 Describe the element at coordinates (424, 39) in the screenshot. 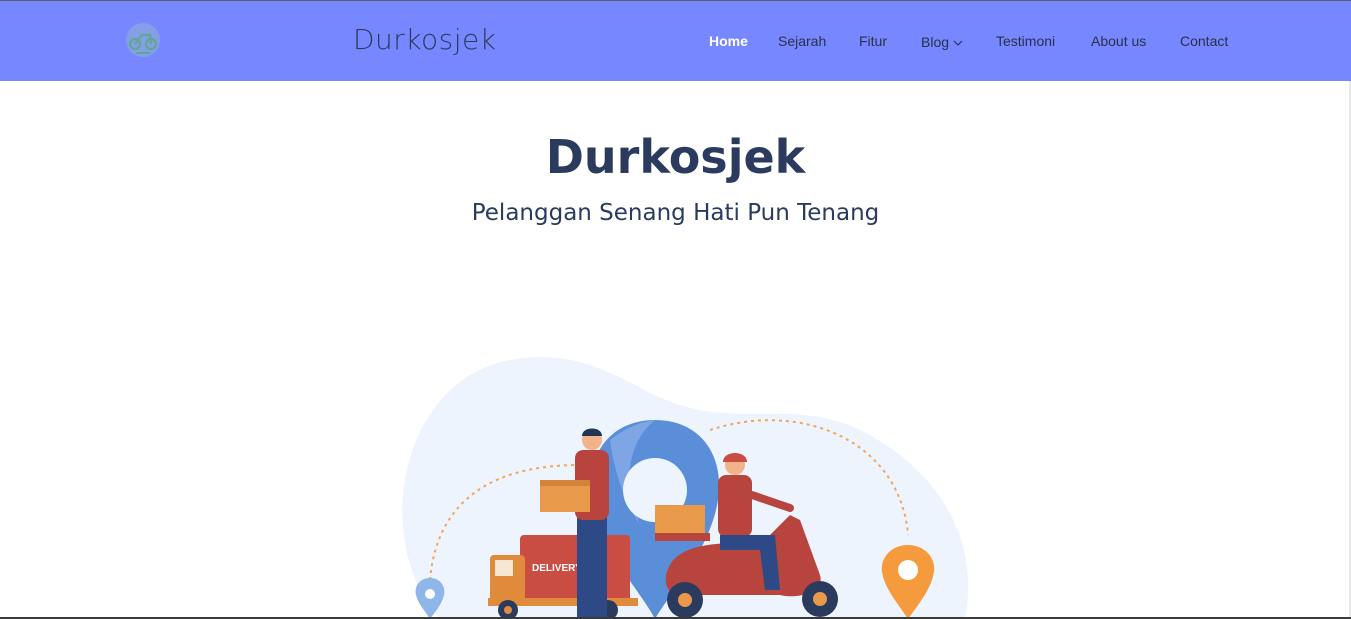

I see `brand-name: Durkosjek` at that location.